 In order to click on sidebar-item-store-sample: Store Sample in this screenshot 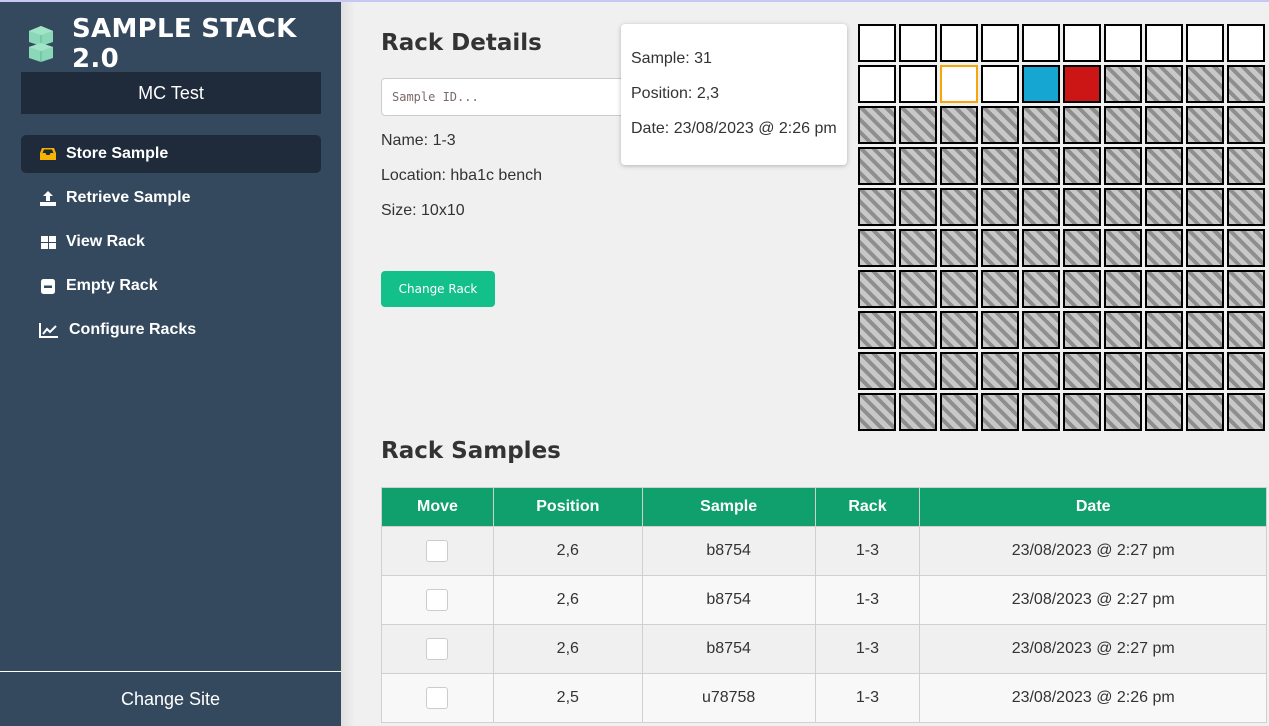, I will do `click(171, 154)`.